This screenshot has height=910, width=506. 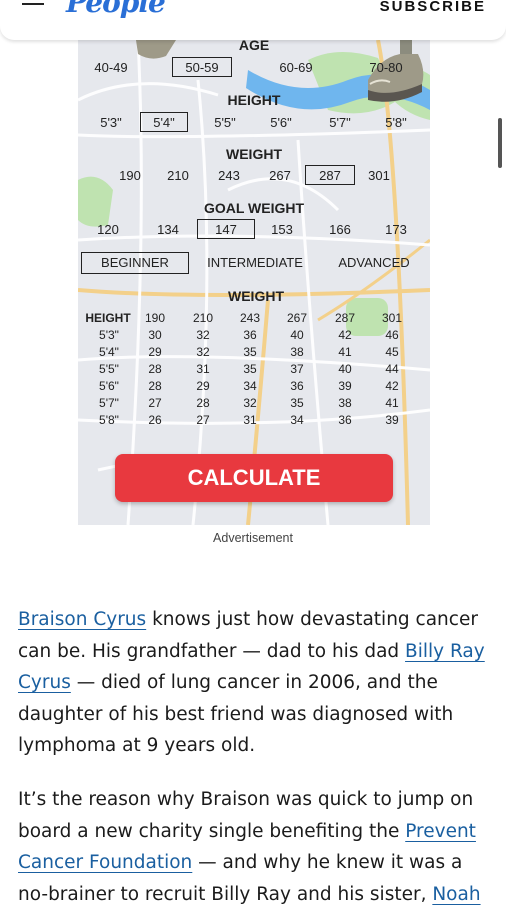 What do you see at coordinates (155, 318) in the screenshot?
I see `table-col-header: 190` at bounding box center [155, 318].